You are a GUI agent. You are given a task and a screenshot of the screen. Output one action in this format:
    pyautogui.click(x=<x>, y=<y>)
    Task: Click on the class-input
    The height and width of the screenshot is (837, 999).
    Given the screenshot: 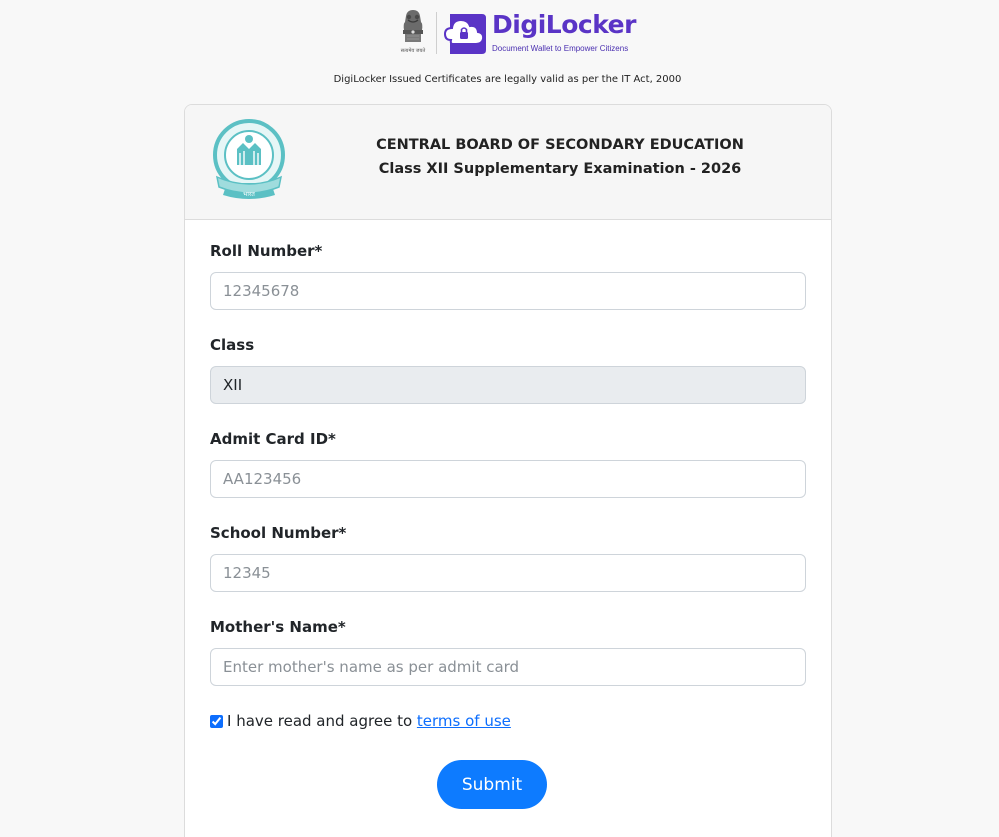 What is the action you would take?
    pyautogui.click(x=508, y=385)
    